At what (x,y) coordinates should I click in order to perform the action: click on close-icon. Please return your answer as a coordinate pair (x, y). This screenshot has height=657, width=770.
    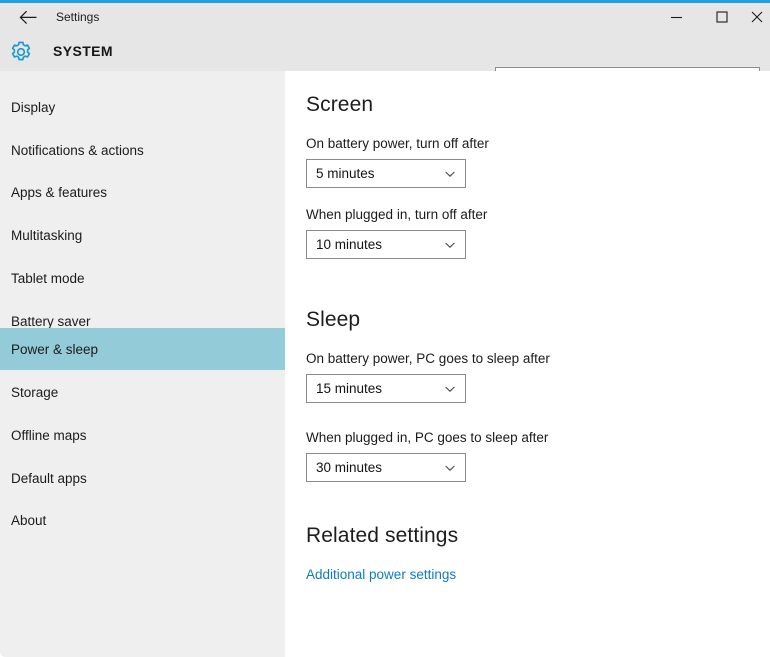
    Looking at the image, I should click on (757, 17).